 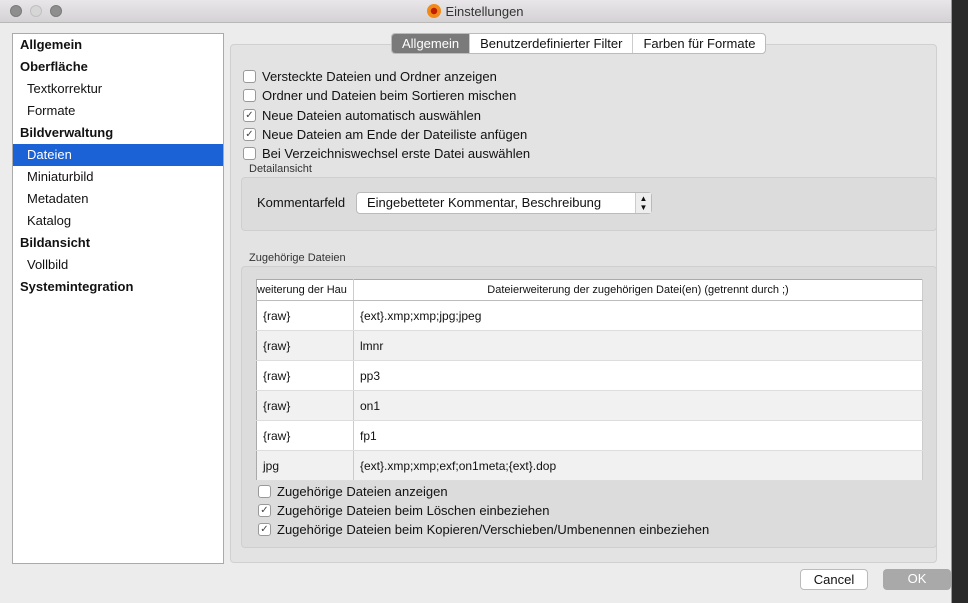 I want to click on related-ext-cell: lmnr, so click(x=638, y=345).